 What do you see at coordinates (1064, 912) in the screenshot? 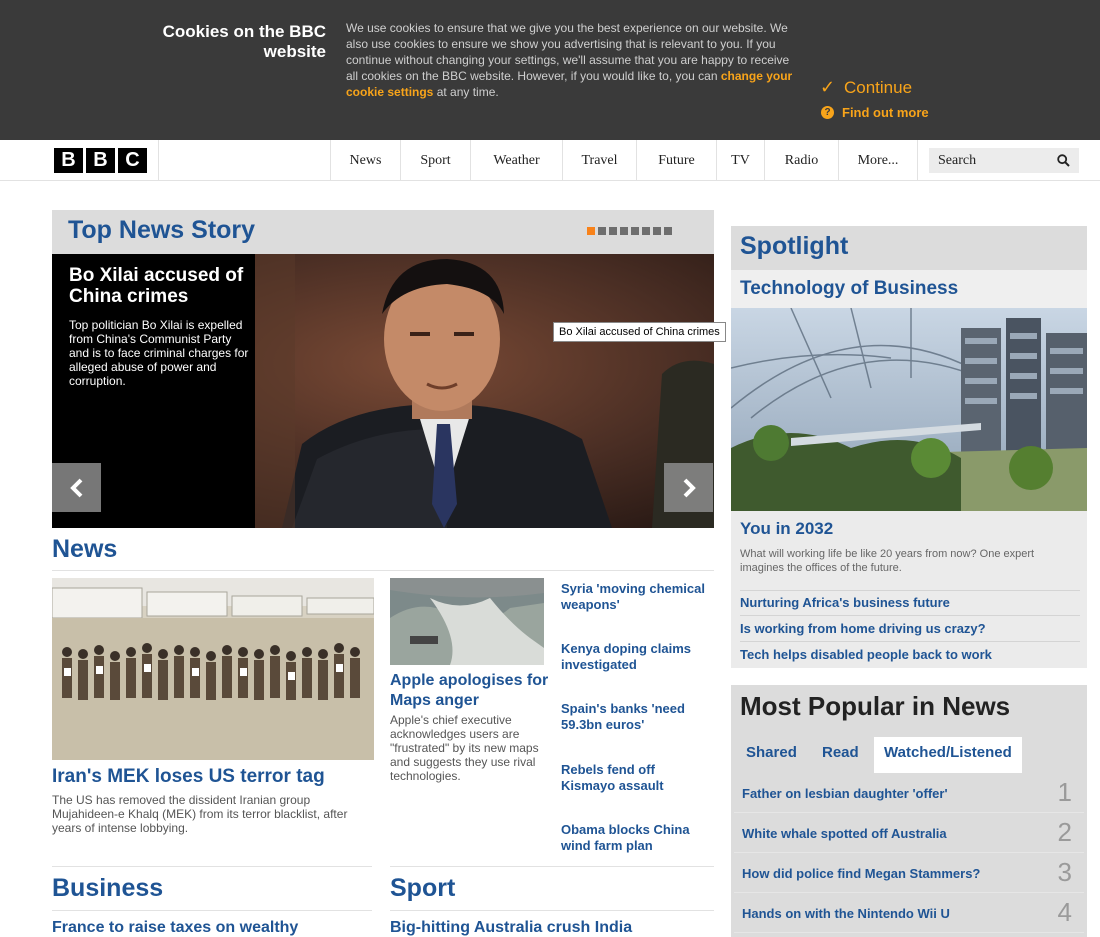
I see `most-popular-item-rank: 4` at bounding box center [1064, 912].